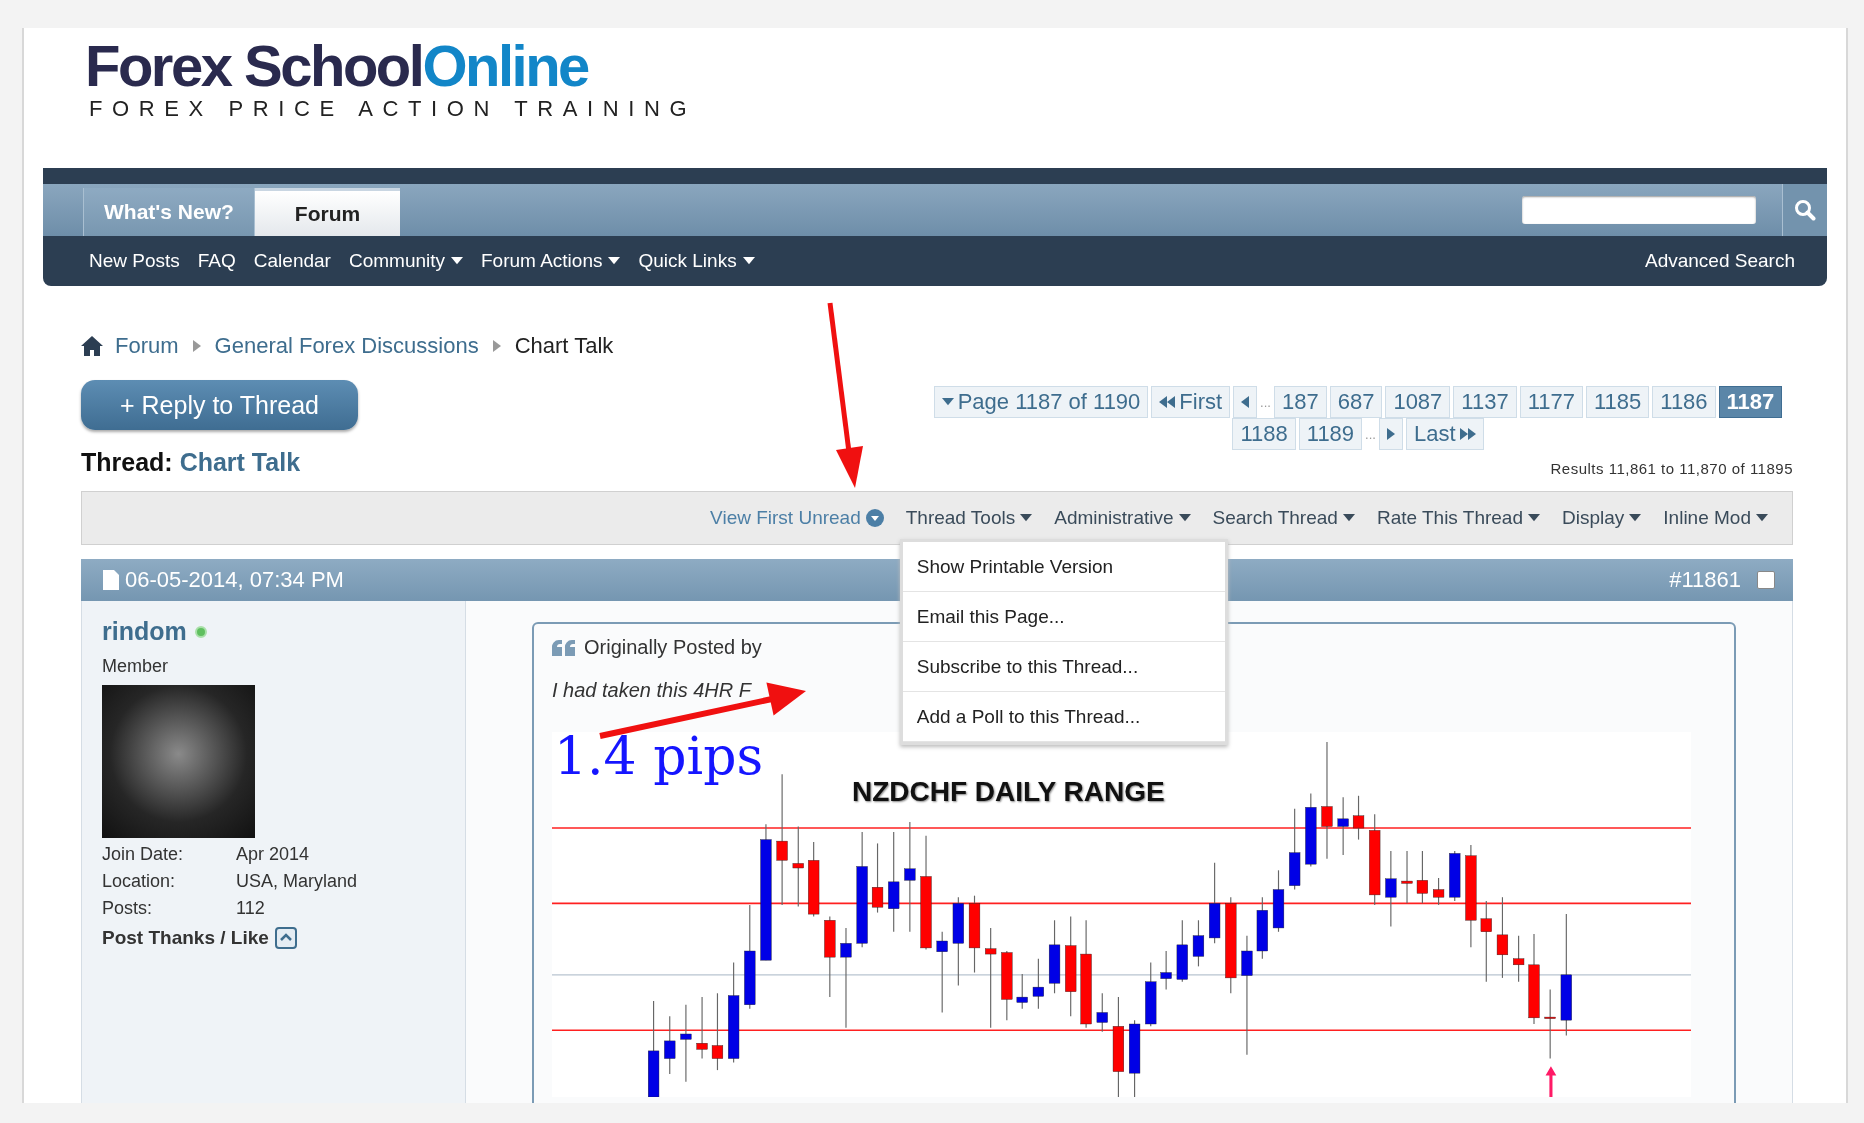 This screenshot has width=1864, height=1123. I want to click on page-link: 187, so click(1300, 402).